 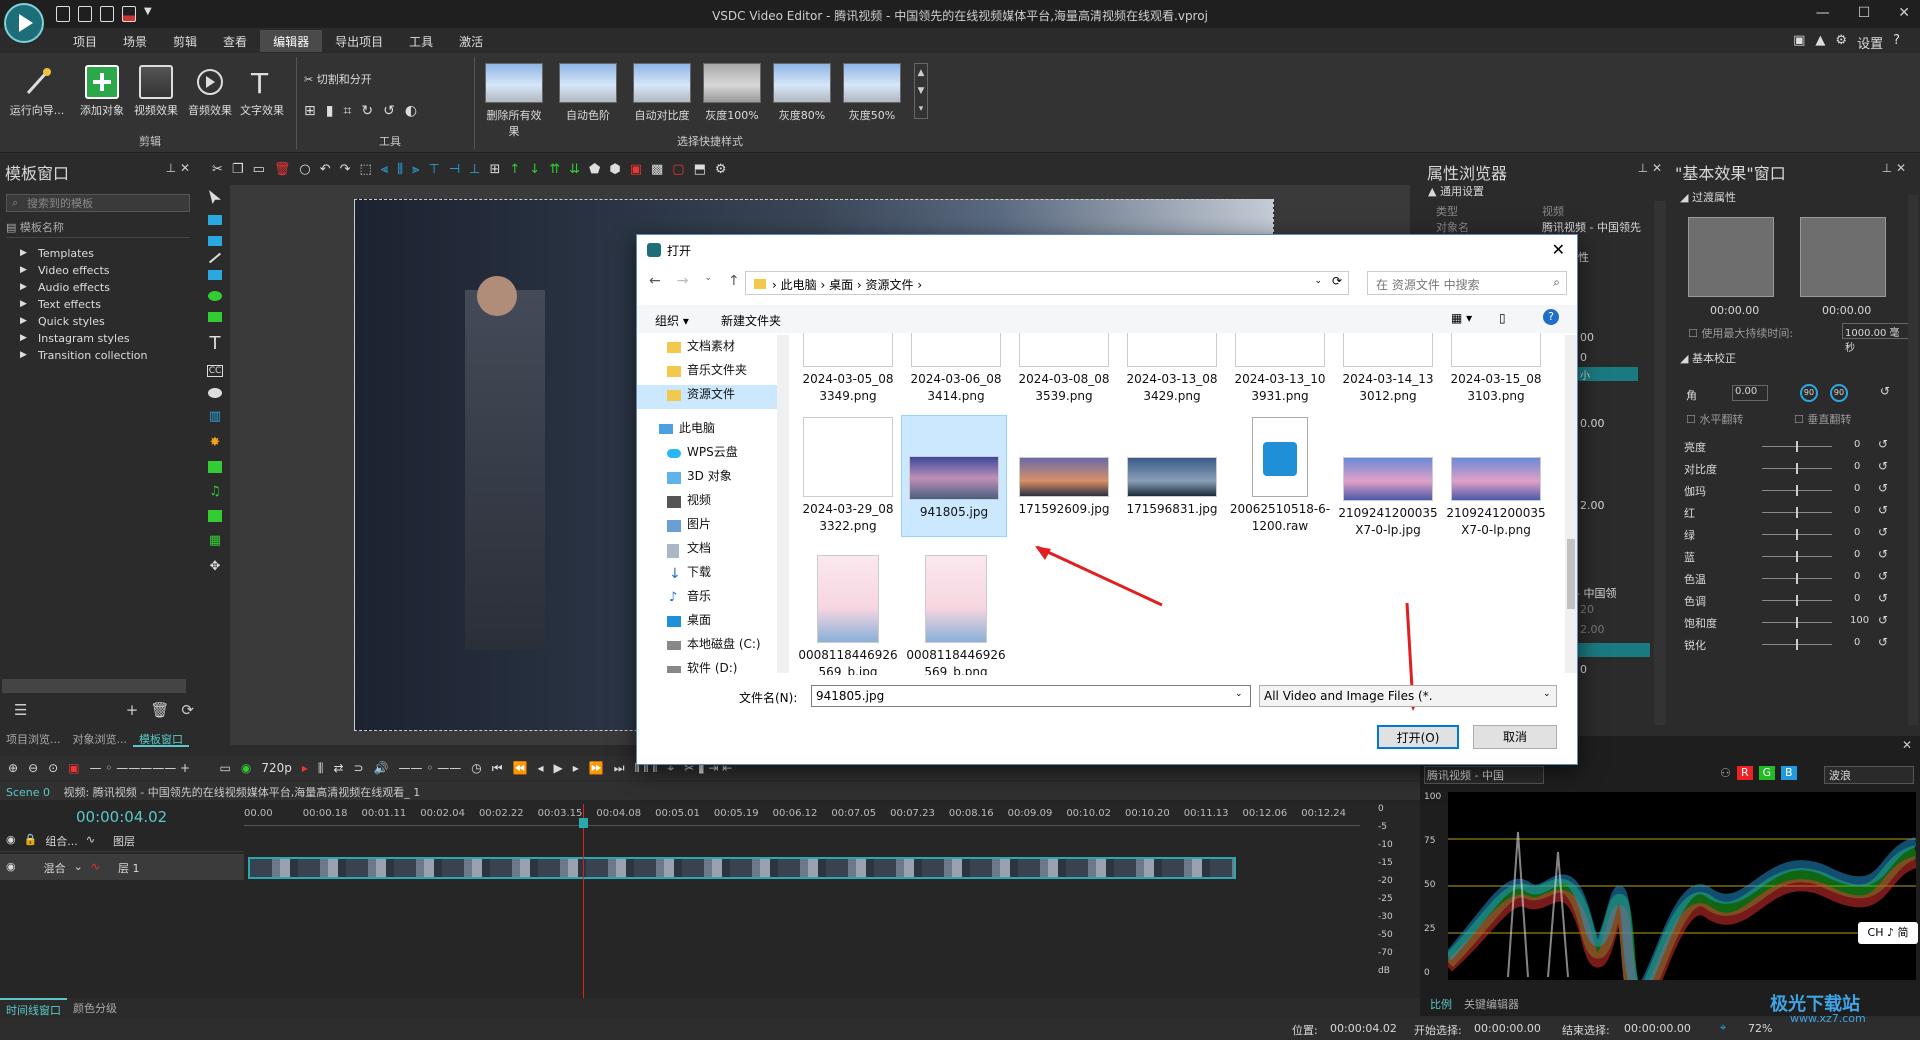 I want to click on select-tool-icon: ⊞, so click(x=310, y=111).